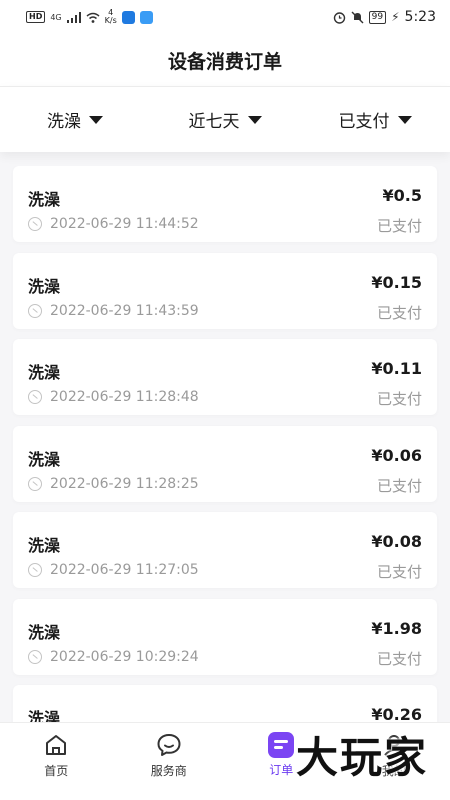  I want to click on nav-home-label: 首页, so click(56, 771).